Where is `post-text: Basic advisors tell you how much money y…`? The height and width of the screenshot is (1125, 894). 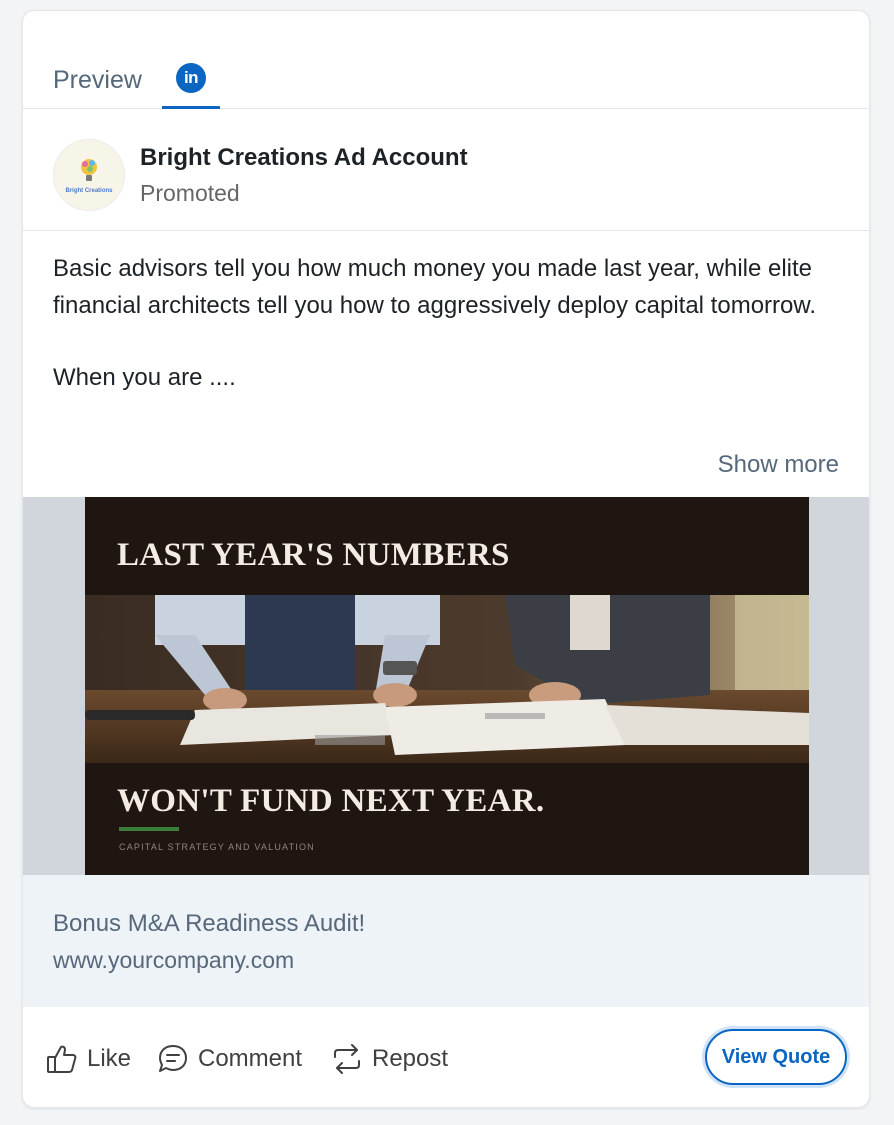 post-text: Basic advisors tell you how much money y… is located at coordinates (453, 324).